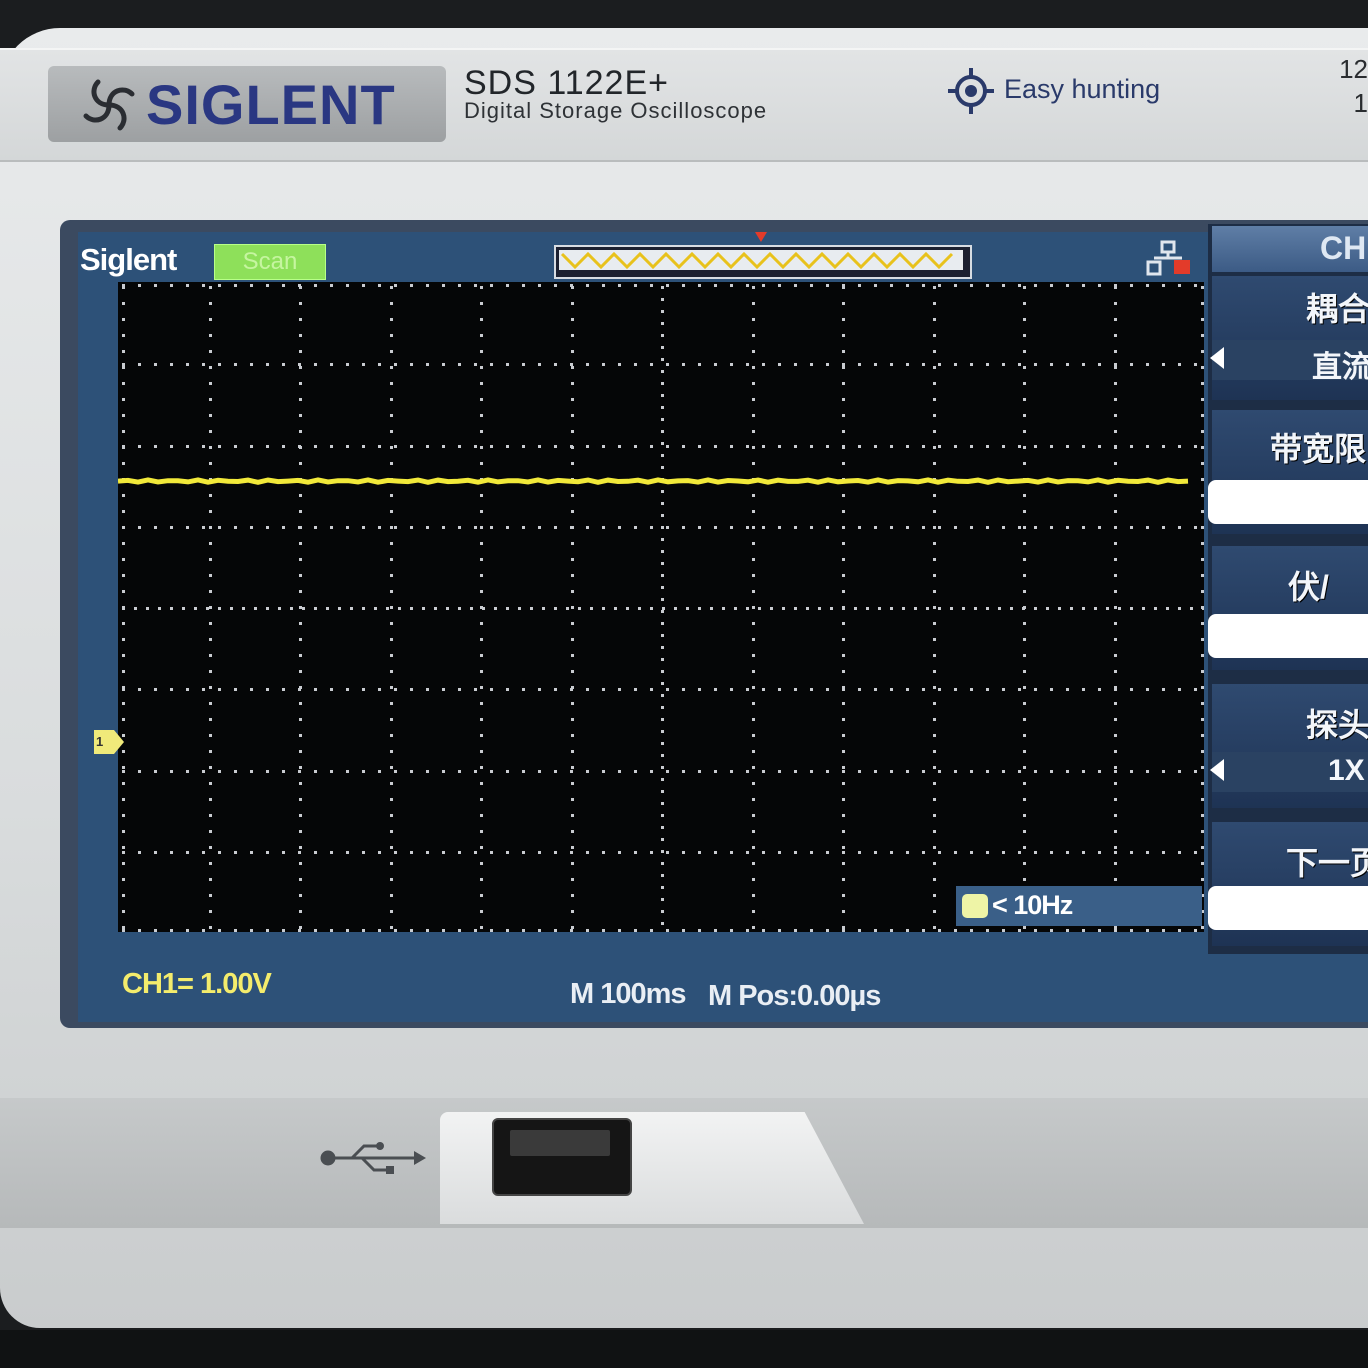 The width and height of the screenshot is (1368, 1368). Describe the element at coordinates (1360, 103) in the screenshot. I see `corner-label-bottom: 1` at that location.